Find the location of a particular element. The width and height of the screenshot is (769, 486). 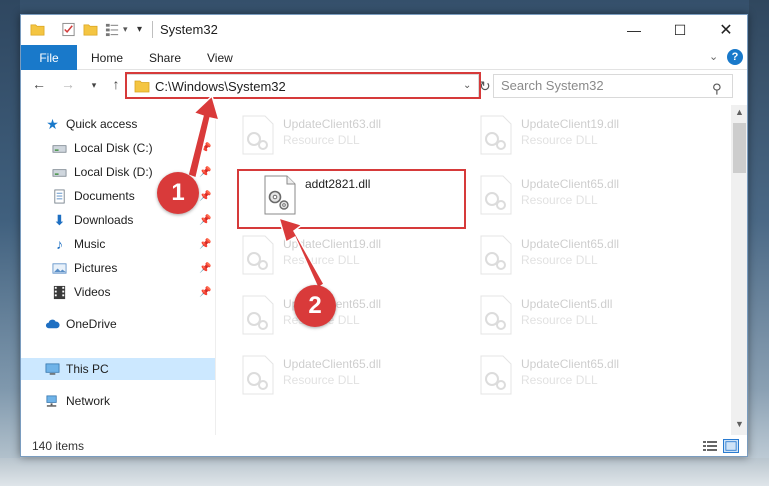

recent-locations-icon: ▾ is located at coordinates (94, 85).